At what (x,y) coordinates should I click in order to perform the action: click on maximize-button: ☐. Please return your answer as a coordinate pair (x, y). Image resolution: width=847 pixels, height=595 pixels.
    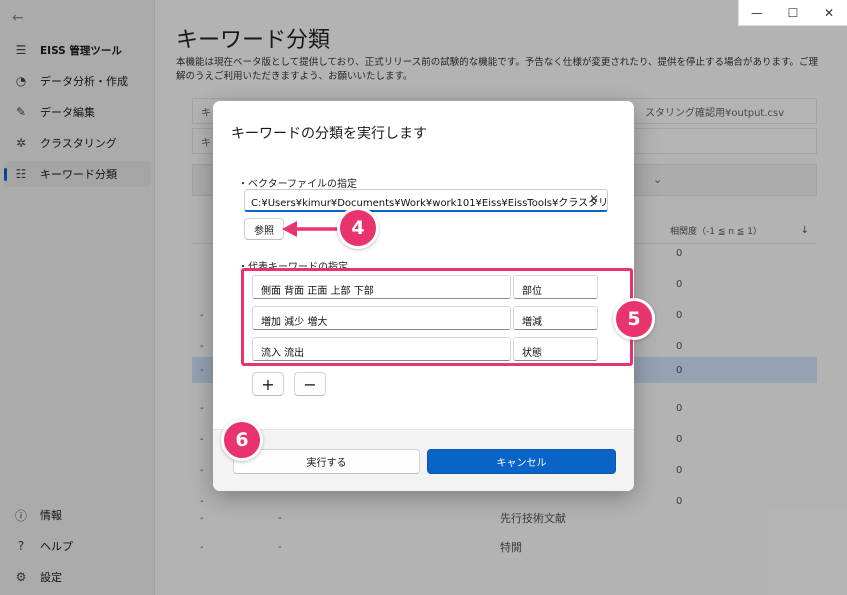
    Looking at the image, I should click on (793, 13).